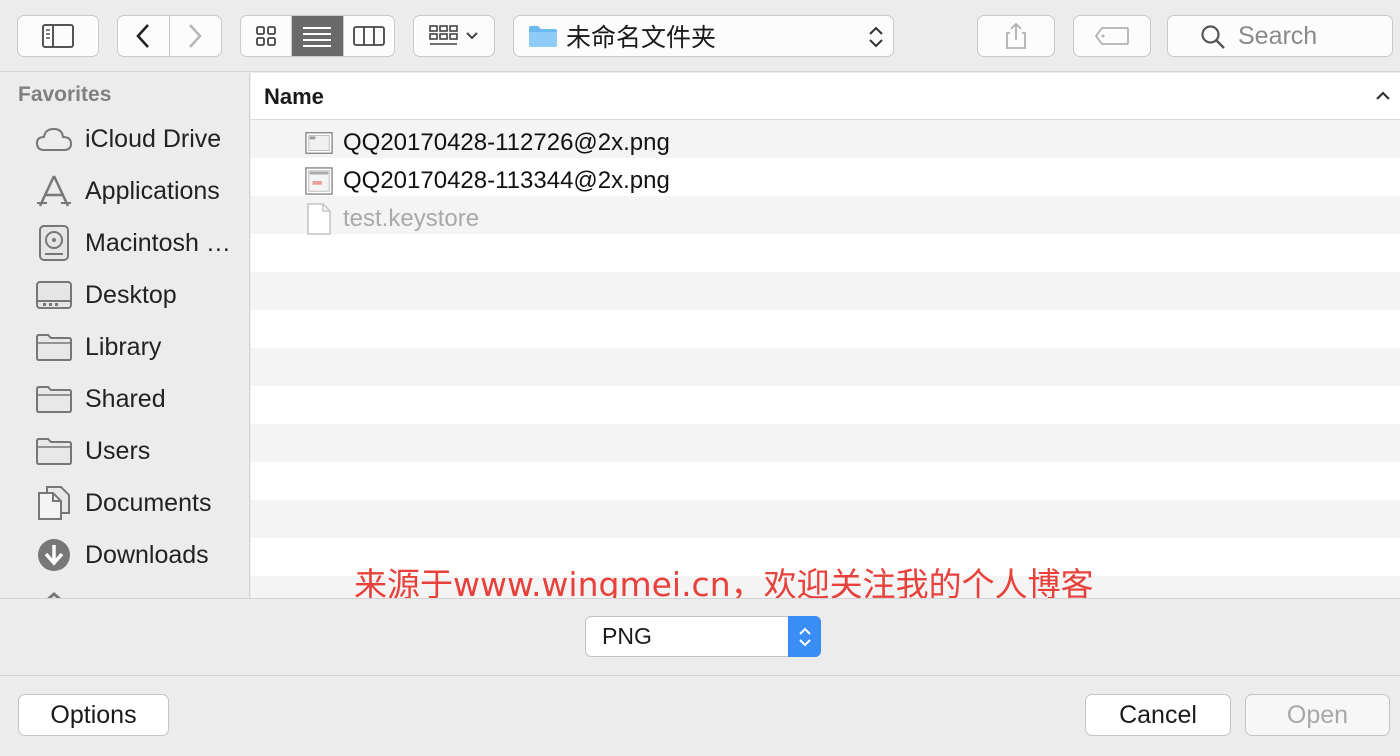 This screenshot has height=756, width=1400. What do you see at coordinates (700, 716) in the screenshot?
I see `dialog-footer: Options Cancel Open` at bounding box center [700, 716].